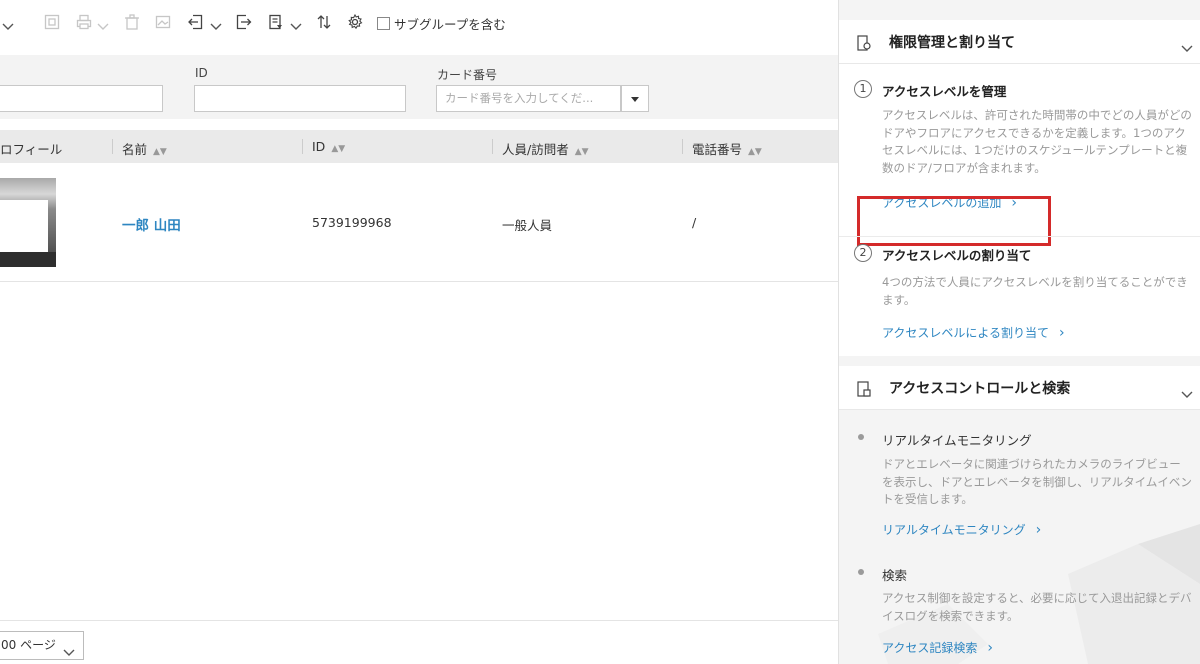 This screenshot has height=664, width=1200. Describe the element at coordinates (139, 148) in the screenshot. I see `column-header-name: 名前 ▲▼` at that location.